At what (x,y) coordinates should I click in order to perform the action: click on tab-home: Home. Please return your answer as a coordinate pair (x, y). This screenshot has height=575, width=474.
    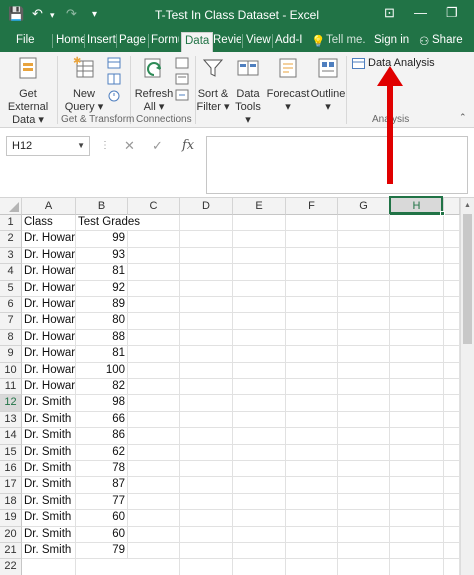
    Looking at the image, I should click on (70, 40).